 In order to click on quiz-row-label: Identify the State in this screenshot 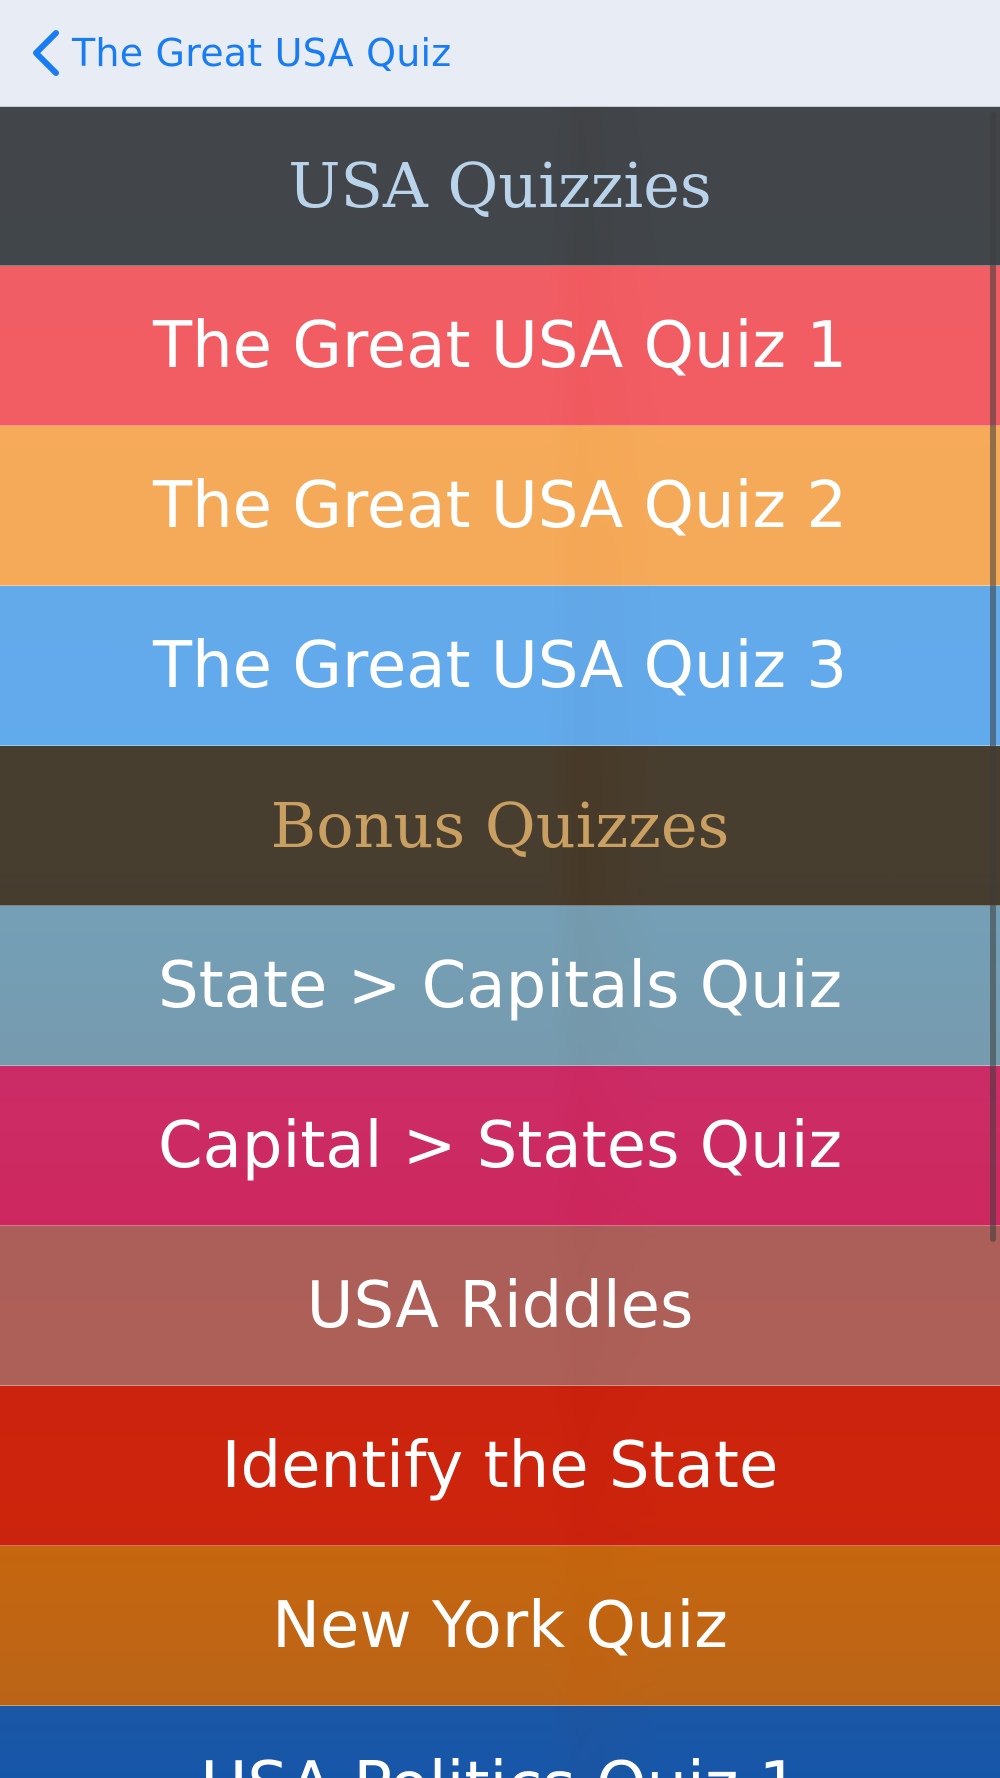, I will do `click(500, 1465)`.